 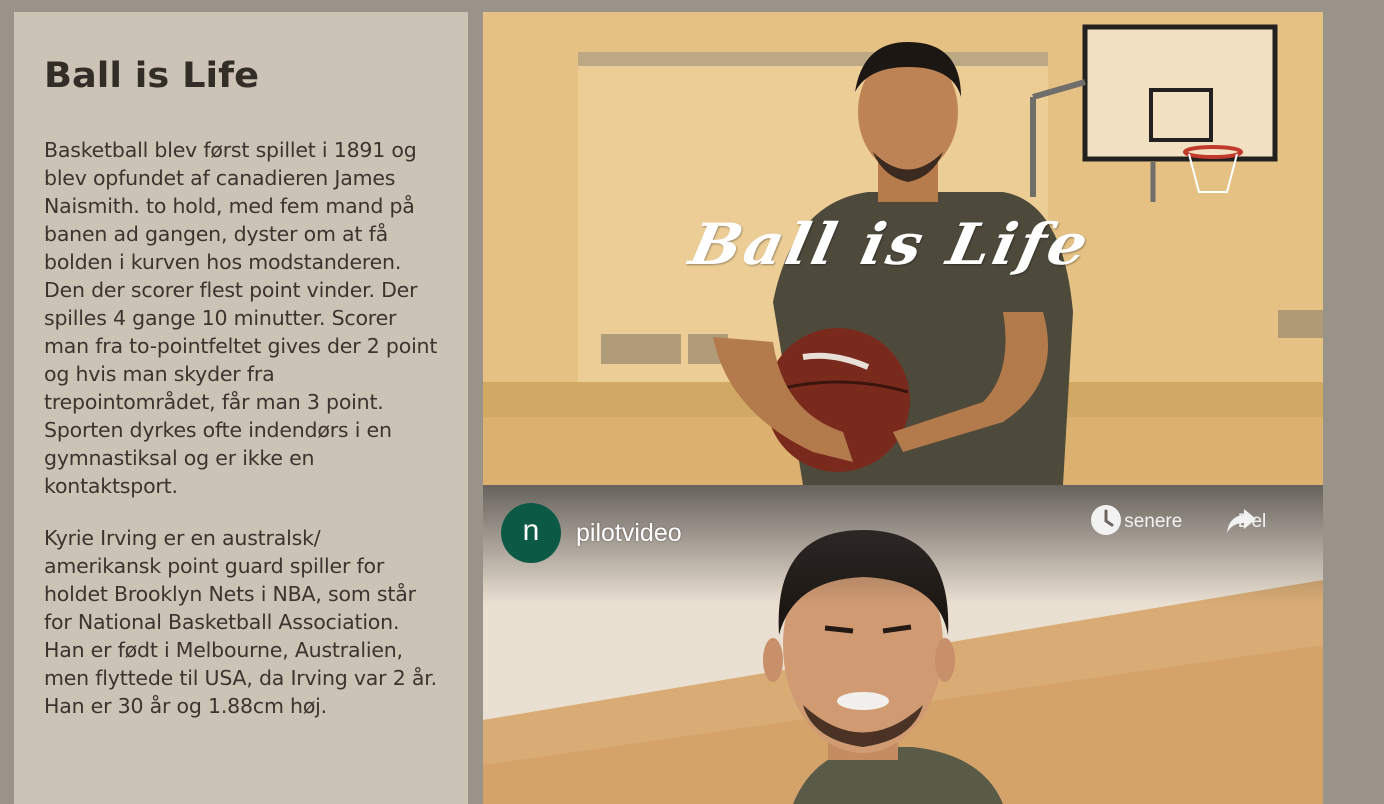 What do you see at coordinates (890, 245) in the screenshot?
I see `hero-overlay-title: Ball is Life` at bounding box center [890, 245].